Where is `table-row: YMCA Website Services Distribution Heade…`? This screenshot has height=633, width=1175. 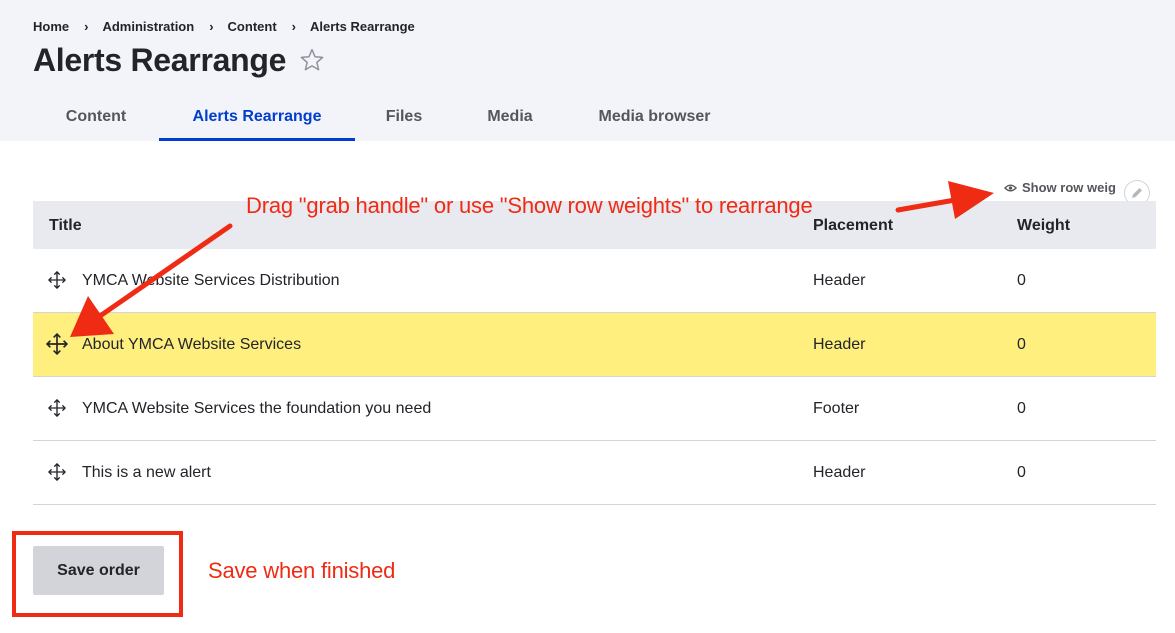
table-row: YMCA Website Services Distribution Heade… is located at coordinates (594, 281).